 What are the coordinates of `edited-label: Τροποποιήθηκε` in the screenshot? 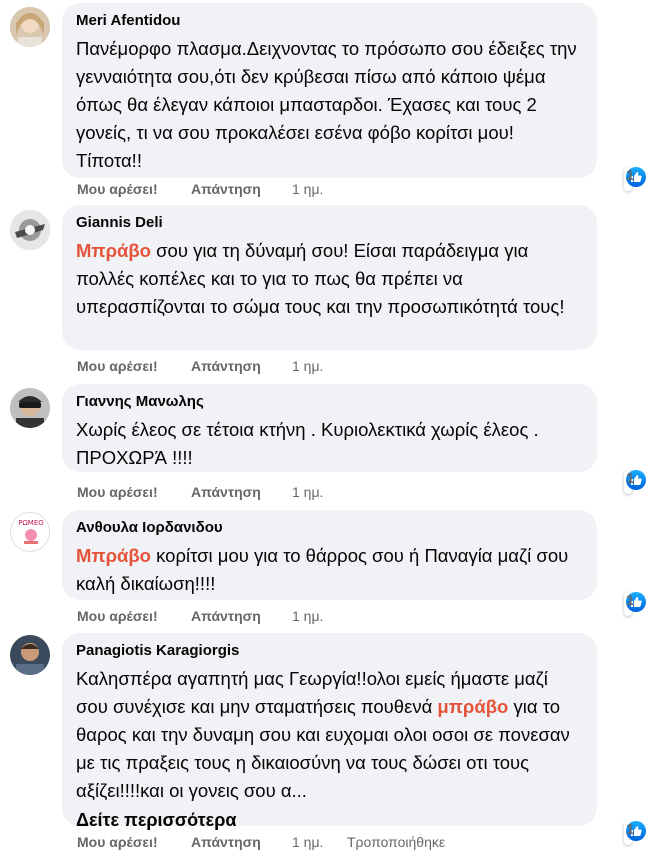 It's located at (396, 842).